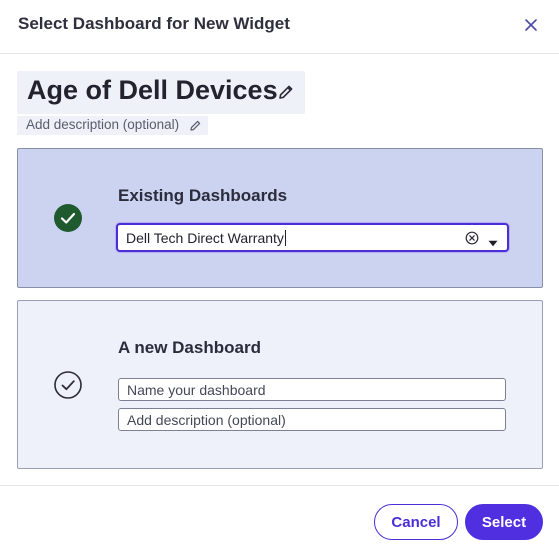 The height and width of the screenshot is (547, 559). What do you see at coordinates (68, 218) in the screenshot?
I see `check-circle-filled-icon` at bounding box center [68, 218].